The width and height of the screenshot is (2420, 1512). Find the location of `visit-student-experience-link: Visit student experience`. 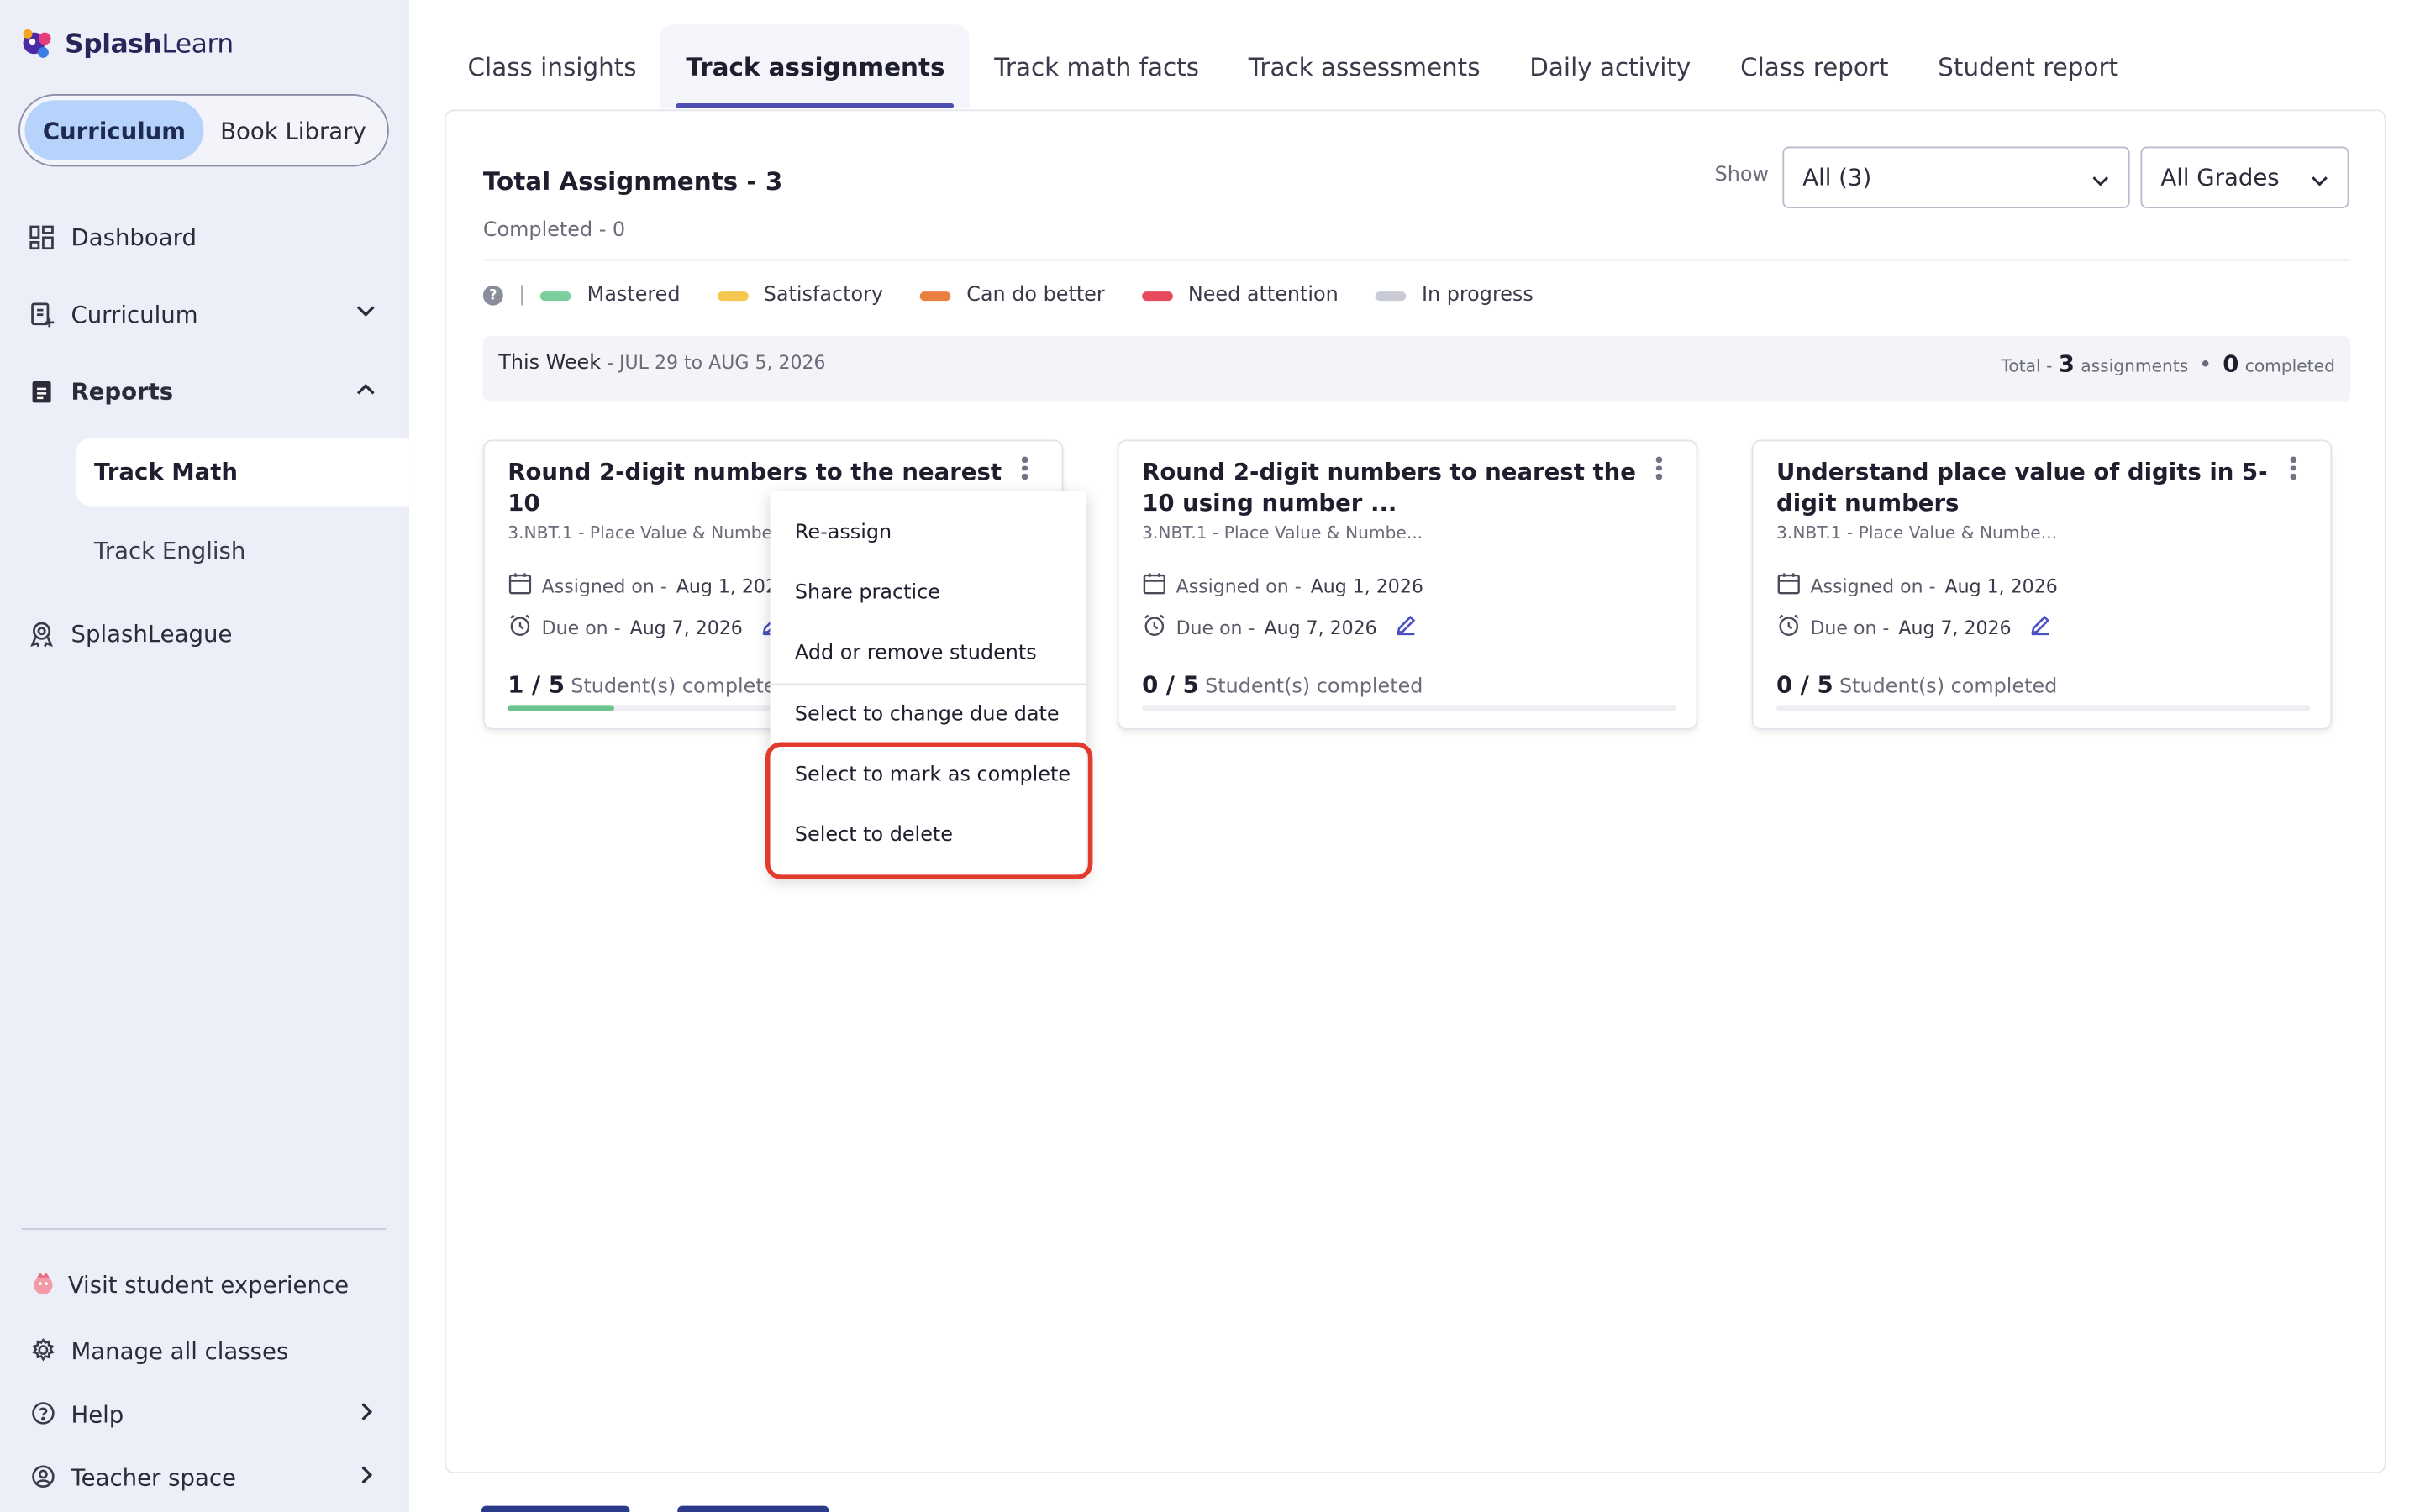

visit-student-experience-link: Visit student experience is located at coordinates (190, 1285).